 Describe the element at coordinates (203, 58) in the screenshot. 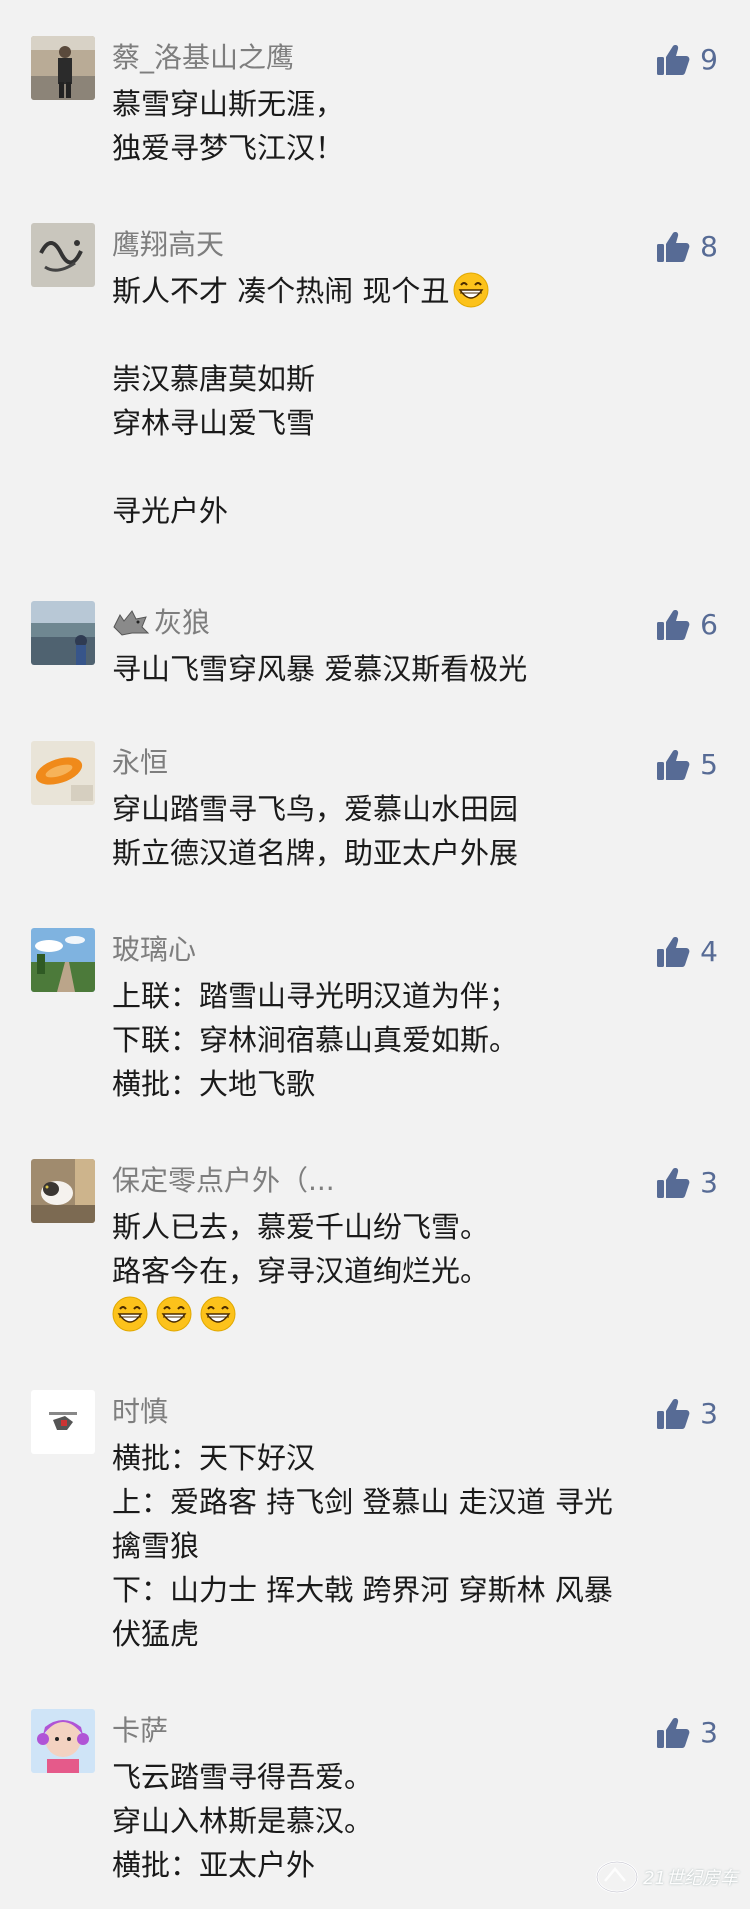

I see `comment-author: 蔡_洛基山之鹰` at that location.